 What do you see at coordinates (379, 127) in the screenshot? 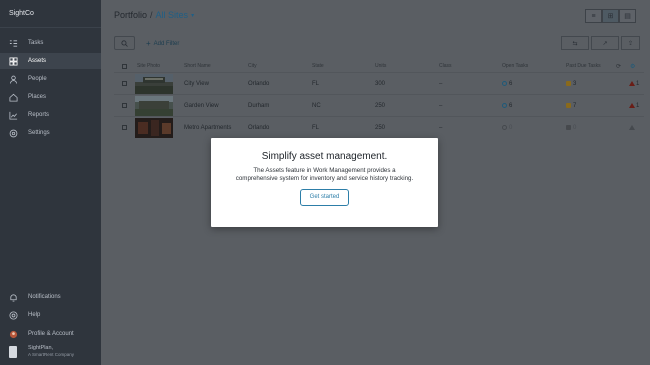
I see `table-row: Metro Apartments Orlando FL 250 – 0 0` at bounding box center [379, 127].